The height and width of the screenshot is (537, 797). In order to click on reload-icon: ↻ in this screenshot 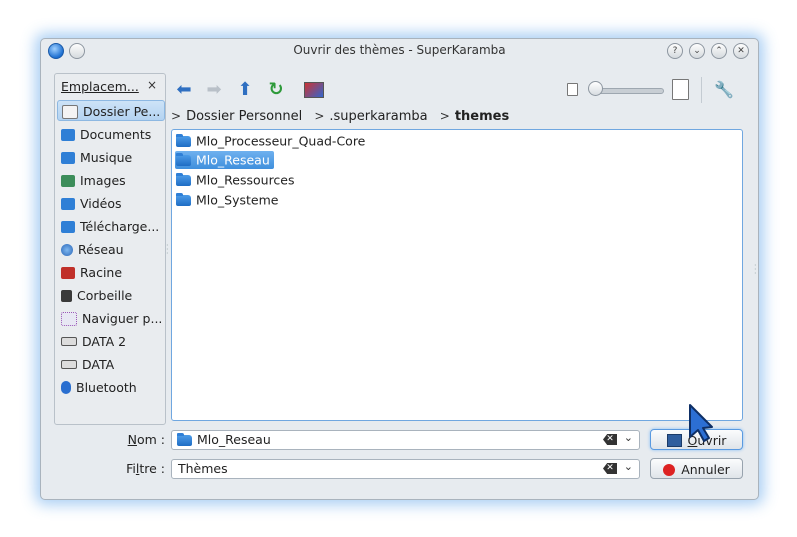, I will do `click(276, 90)`.